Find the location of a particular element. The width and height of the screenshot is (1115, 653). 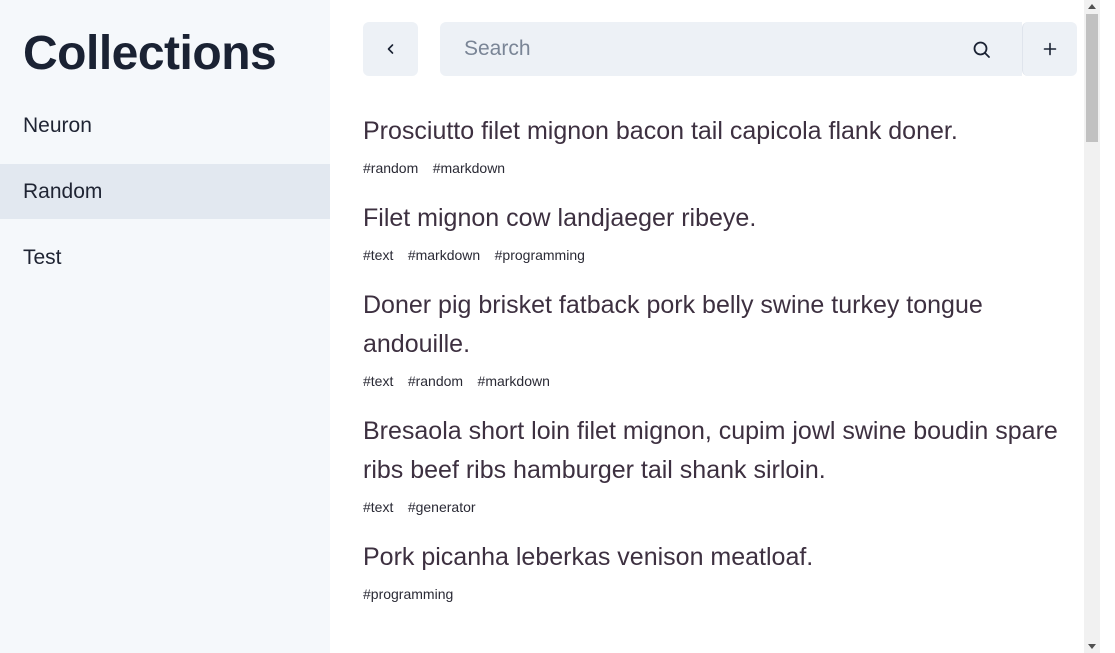

note-title: Pork picanha leberkas venison meatloaf. is located at coordinates (713, 557).